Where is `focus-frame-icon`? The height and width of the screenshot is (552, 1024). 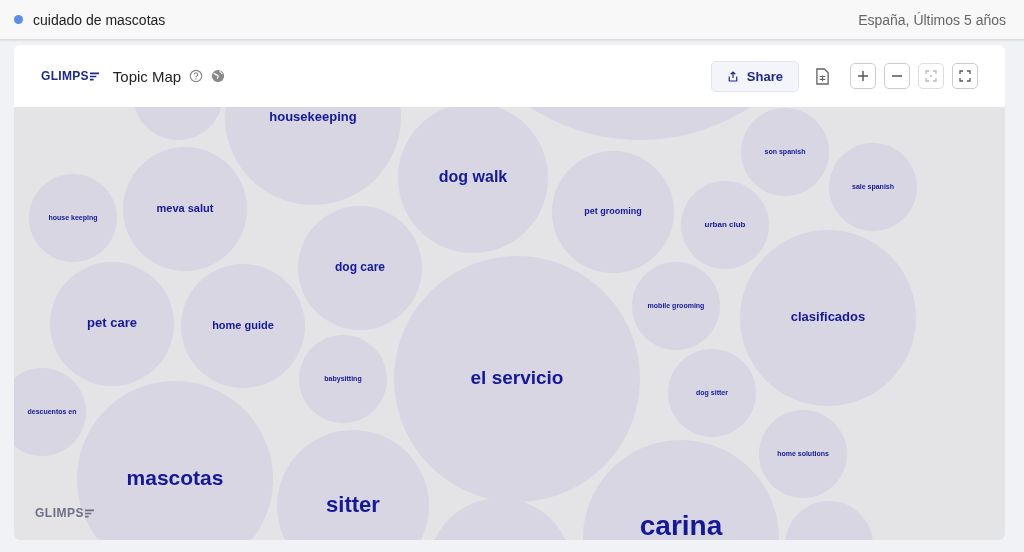
focus-frame-icon is located at coordinates (931, 76).